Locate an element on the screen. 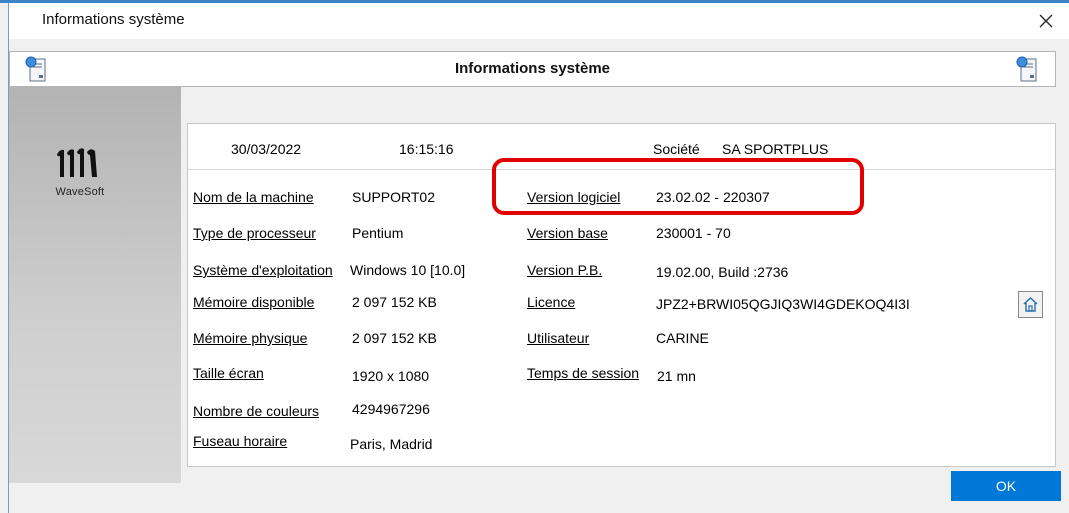 The image size is (1069, 513). screen-size-value: 1920 x 1080 is located at coordinates (391, 376).